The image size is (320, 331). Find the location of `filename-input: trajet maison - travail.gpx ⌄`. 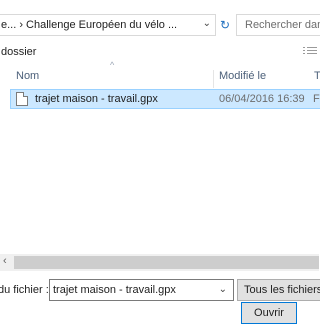

filename-input: trajet maison - travail.gpx ⌄ is located at coordinates (141, 290).